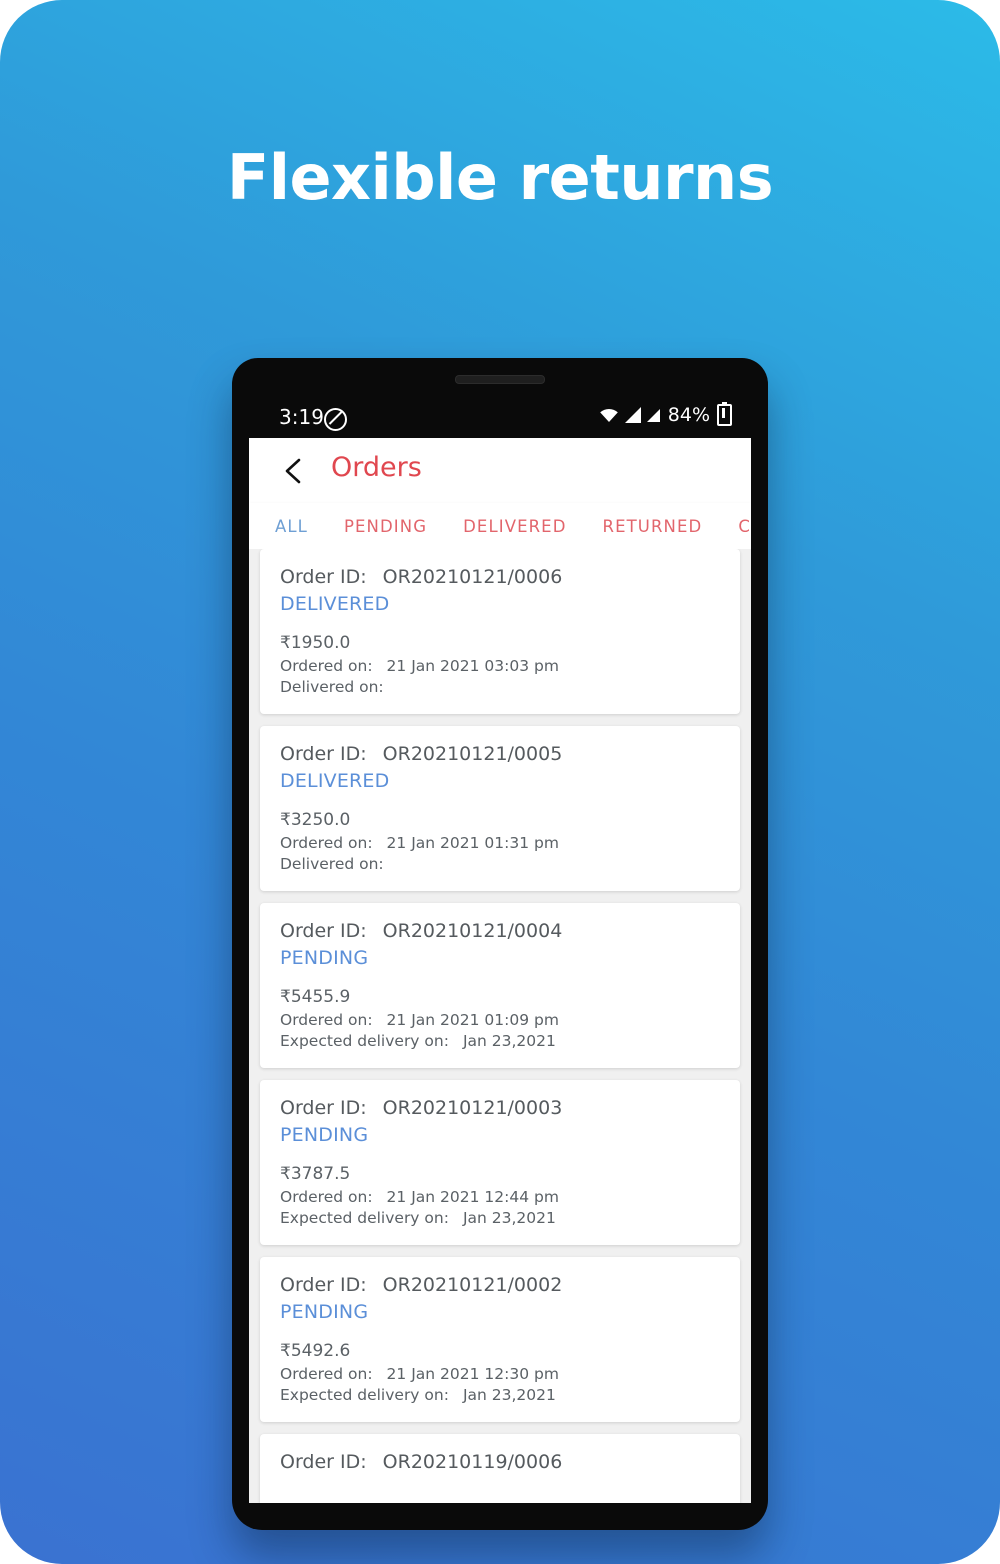 This screenshot has width=1000, height=1564. Describe the element at coordinates (315, 820) in the screenshot. I see `order-amount: ₹3250.0` at that location.